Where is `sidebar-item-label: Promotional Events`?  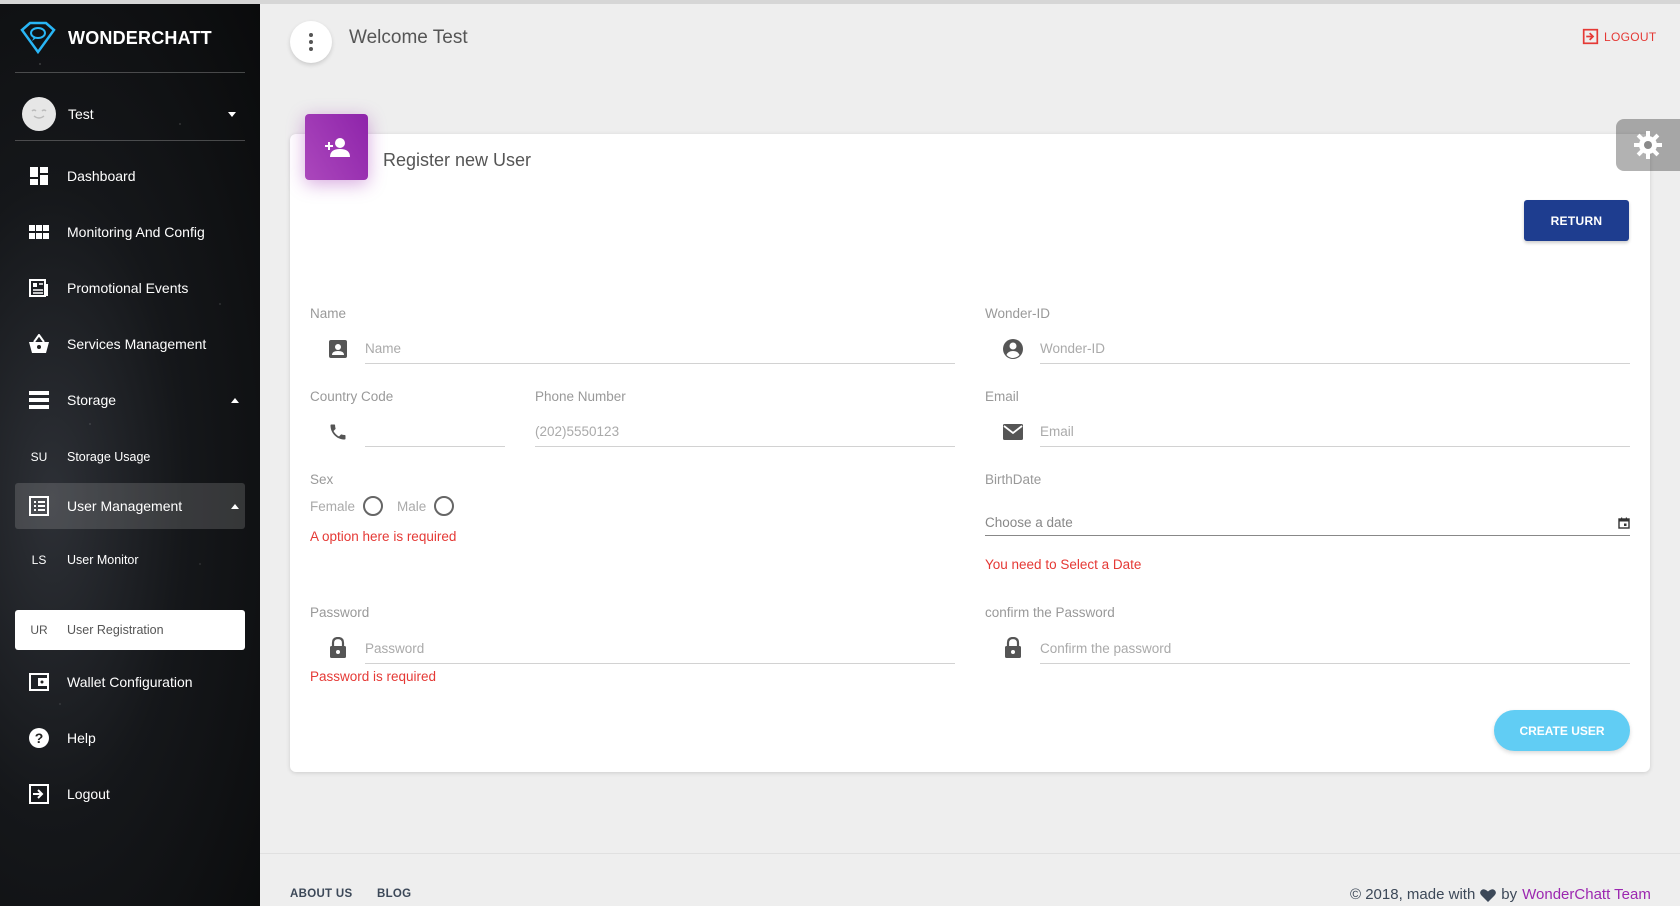 sidebar-item-label: Promotional Events is located at coordinates (128, 288).